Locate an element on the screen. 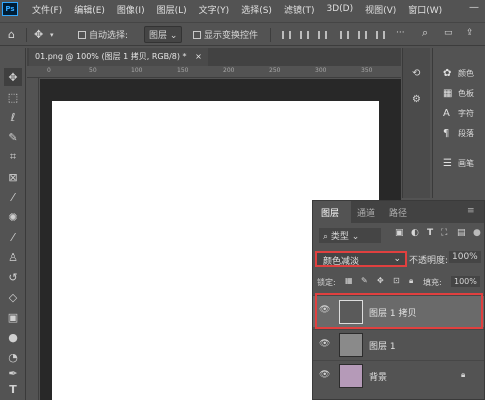 The width and height of the screenshot is (485, 400). align-right-icon is located at coordinates (322, 35).